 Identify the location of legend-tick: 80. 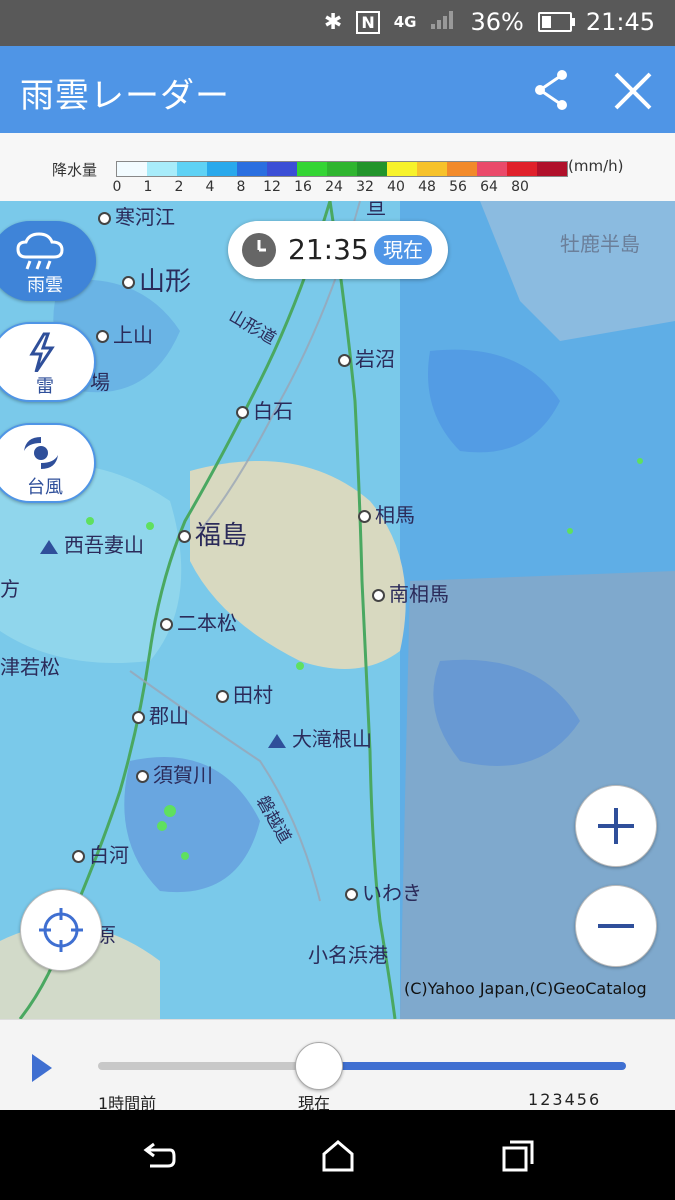
(520, 187).